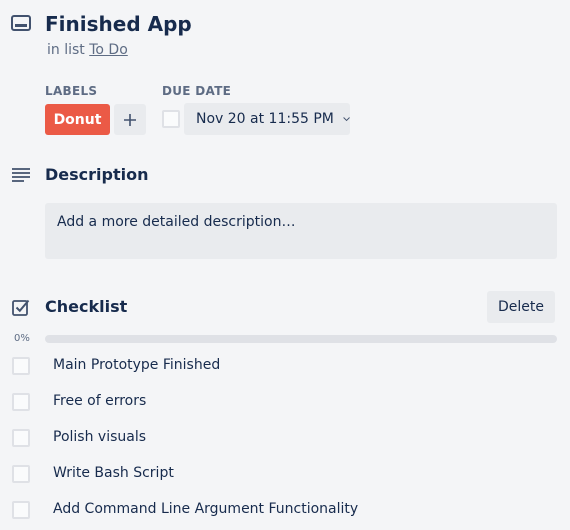  Describe the element at coordinates (118, 24) in the screenshot. I see `card-title: Finished App` at that location.